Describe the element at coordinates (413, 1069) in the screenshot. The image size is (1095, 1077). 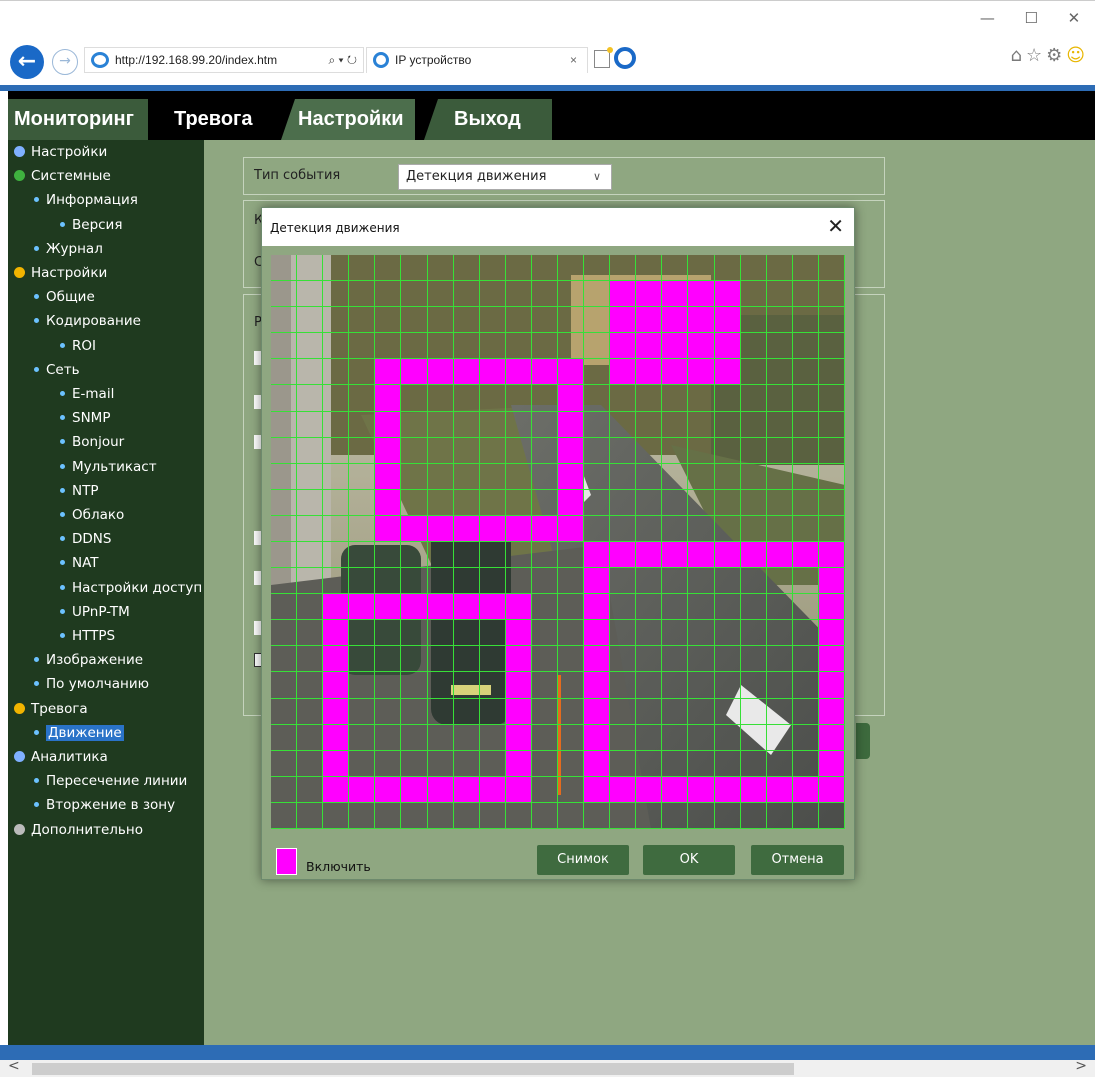
I see `scroll-thumb` at that location.